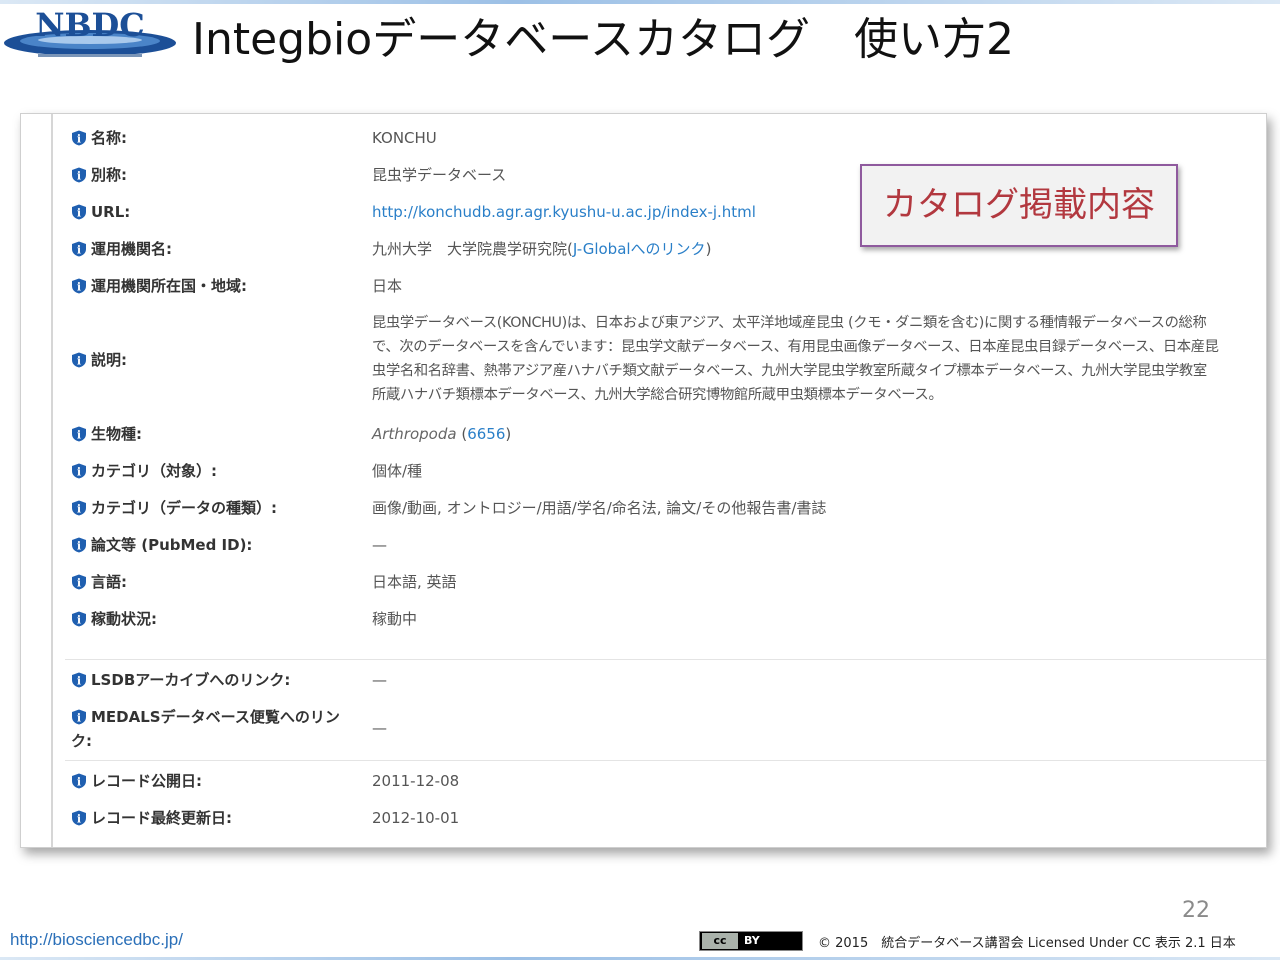  Describe the element at coordinates (184, 508) in the screenshot. I see `label-category-type: カテゴリ（データの種類）:` at that location.